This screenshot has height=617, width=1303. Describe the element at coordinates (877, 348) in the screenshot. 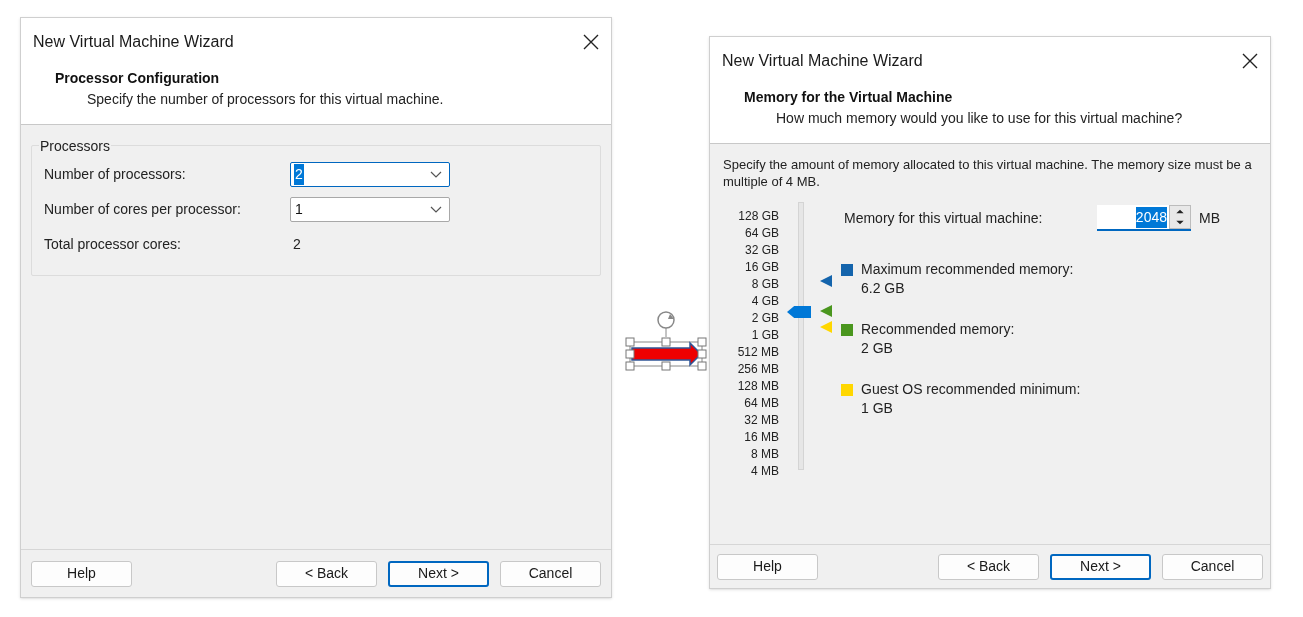

I see `legend-value: 2 GB` at that location.